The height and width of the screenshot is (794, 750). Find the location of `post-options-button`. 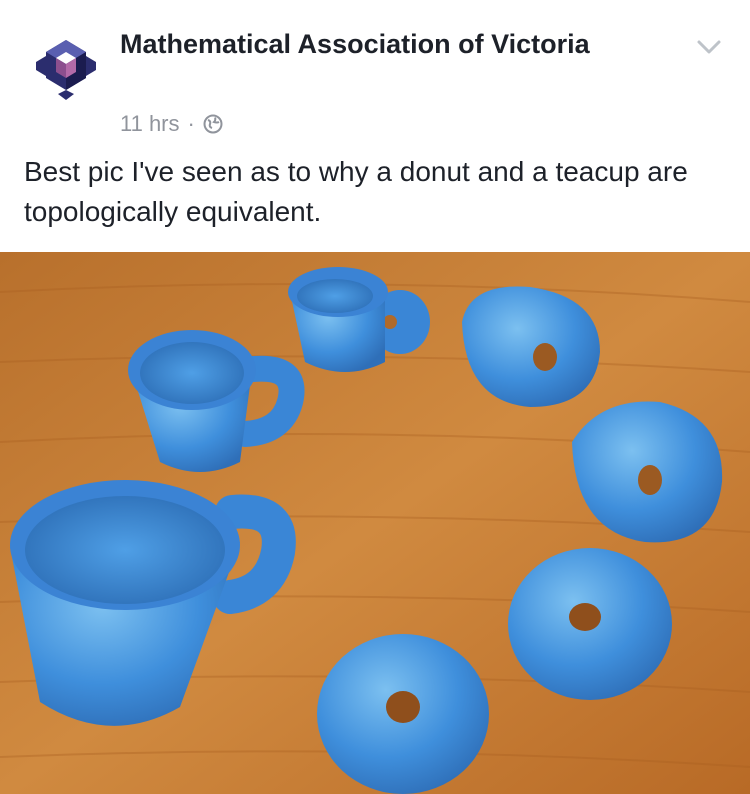

post-options-button is located at coordinates (709, 47).